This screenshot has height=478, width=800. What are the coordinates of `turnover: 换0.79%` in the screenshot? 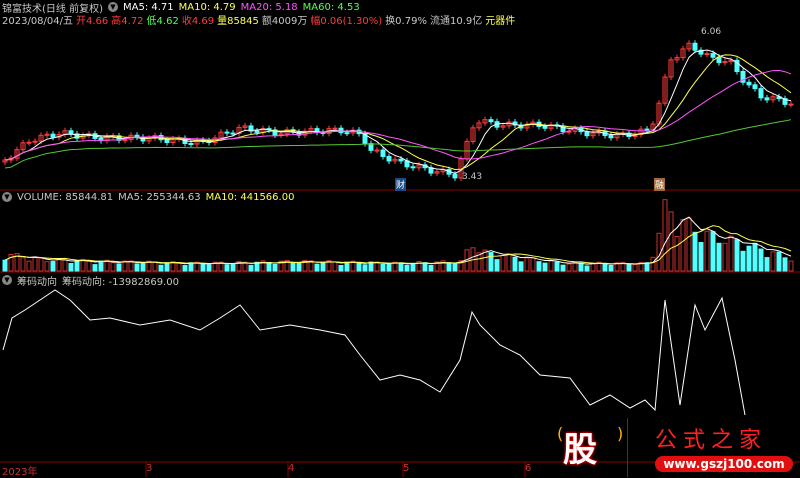 It's located at (406, 21).